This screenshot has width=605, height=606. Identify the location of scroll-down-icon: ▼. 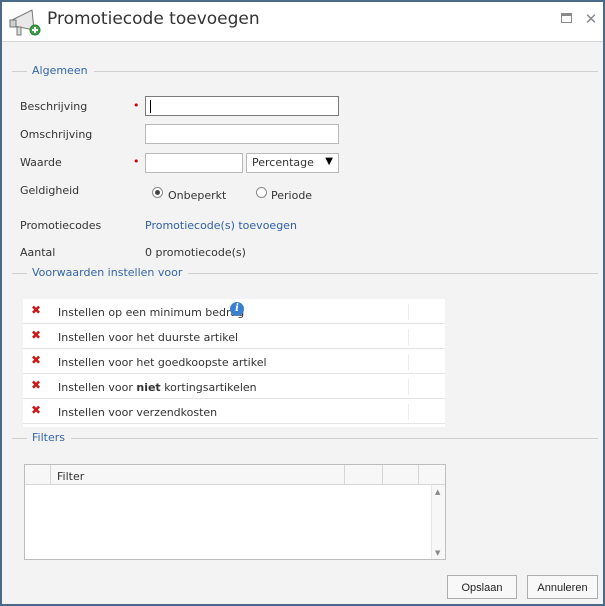
(437, 553).